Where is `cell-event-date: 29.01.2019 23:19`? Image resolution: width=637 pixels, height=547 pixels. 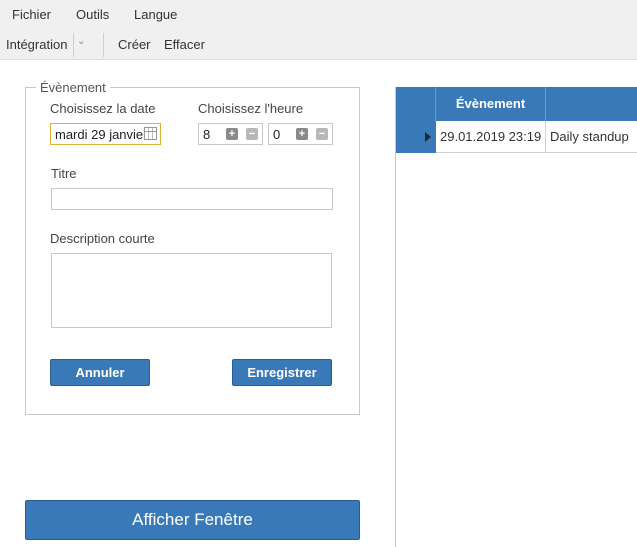 cell-event-date: 29.01.2019 23:19 is located at coordinates (491, 137).